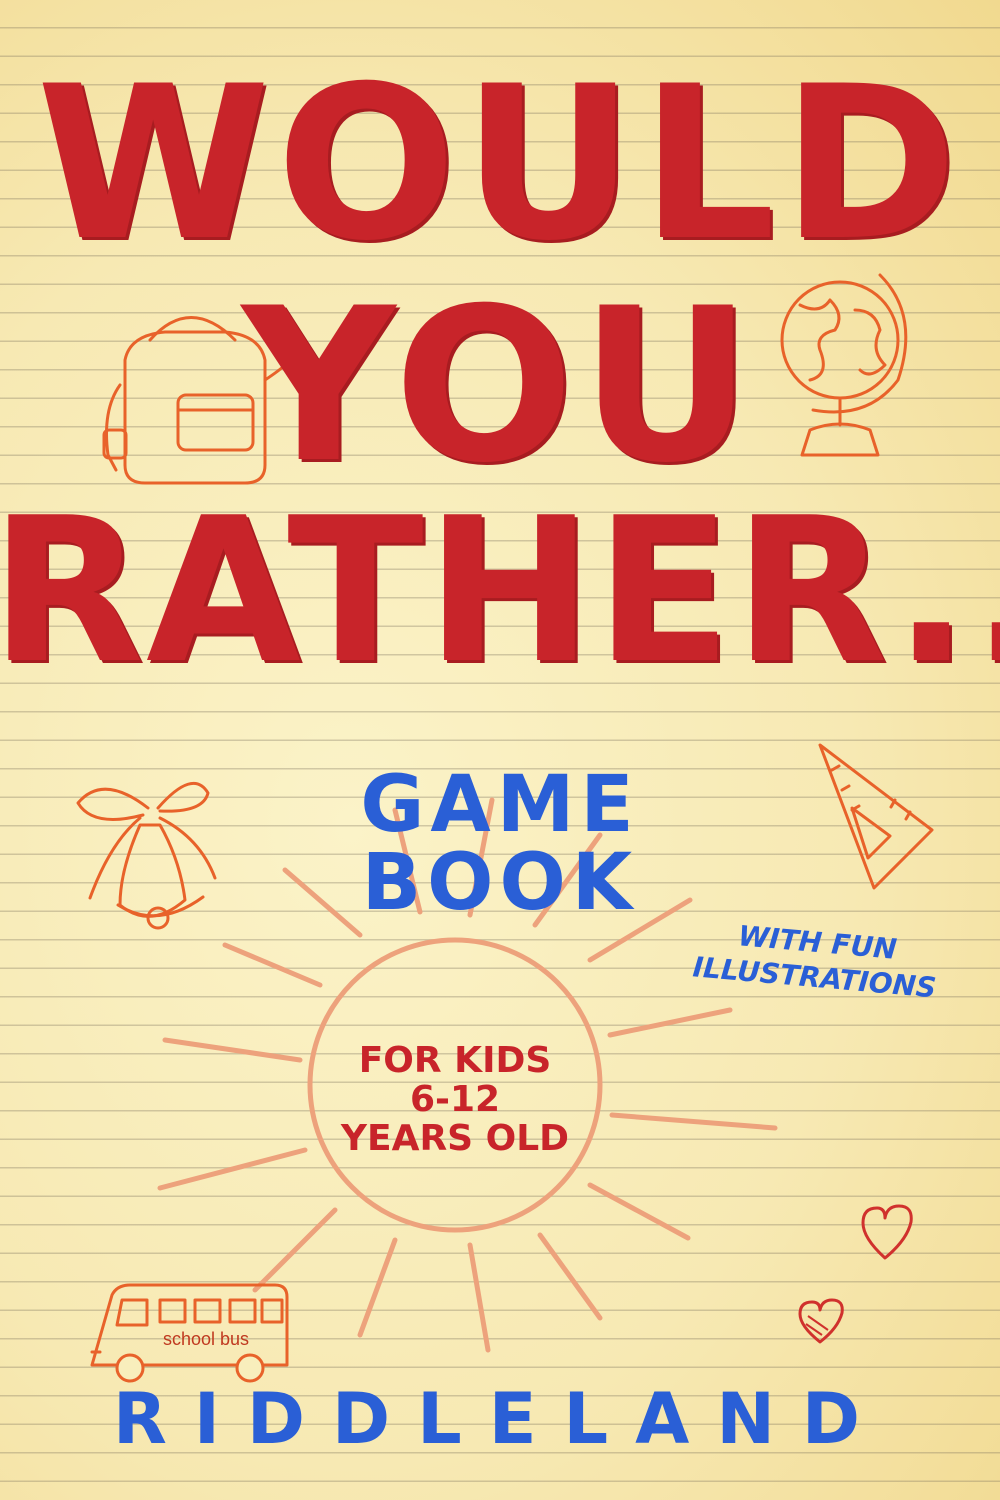  I want to click on set-square-icon, so click(876, 816).